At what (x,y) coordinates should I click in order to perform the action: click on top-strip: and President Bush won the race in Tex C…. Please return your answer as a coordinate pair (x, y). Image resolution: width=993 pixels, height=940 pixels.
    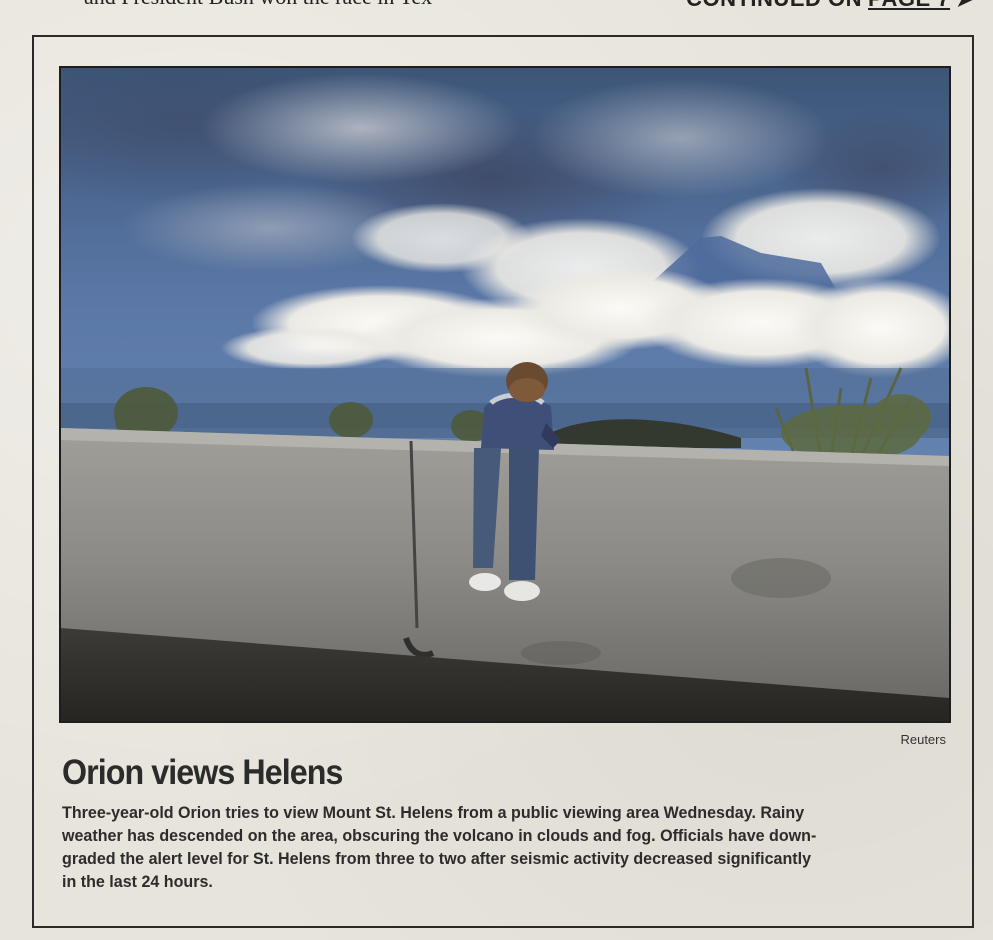
    Looking at the image, I should click on (496, 8).